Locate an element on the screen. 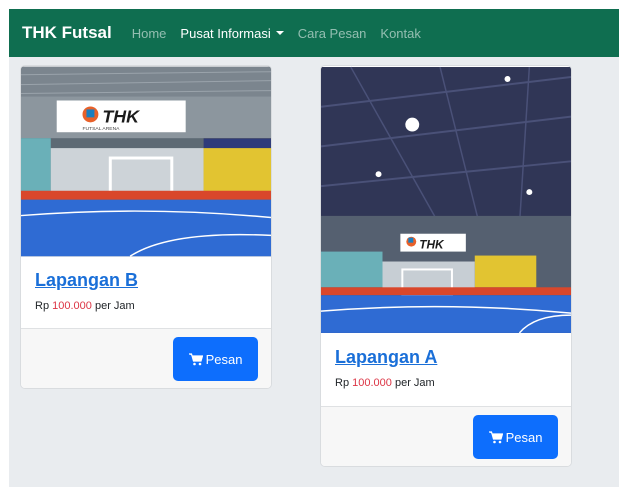  price-text-a: Rp 100.000 per Jam is located at coordinates (446, 383).